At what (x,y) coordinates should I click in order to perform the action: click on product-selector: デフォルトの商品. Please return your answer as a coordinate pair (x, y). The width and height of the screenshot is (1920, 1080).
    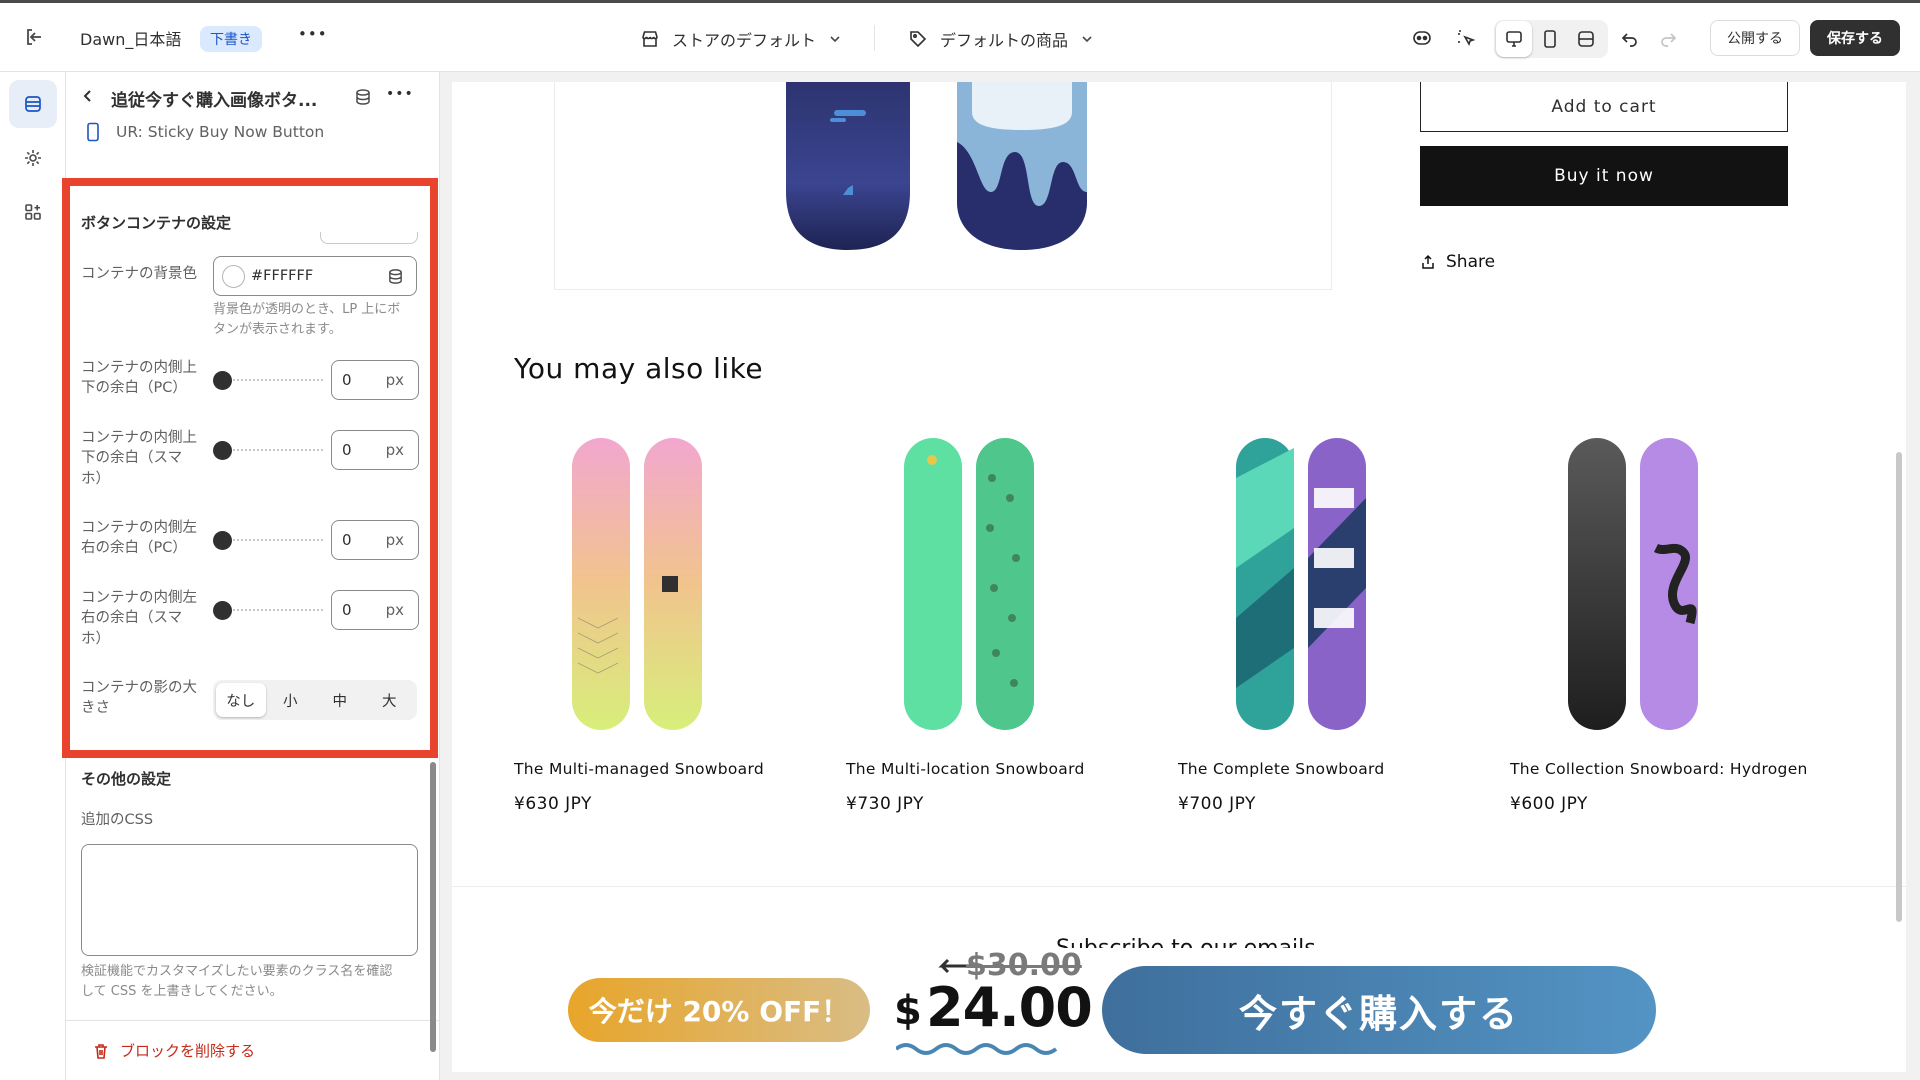
    Looking at the image, I should click on (1001, 39).